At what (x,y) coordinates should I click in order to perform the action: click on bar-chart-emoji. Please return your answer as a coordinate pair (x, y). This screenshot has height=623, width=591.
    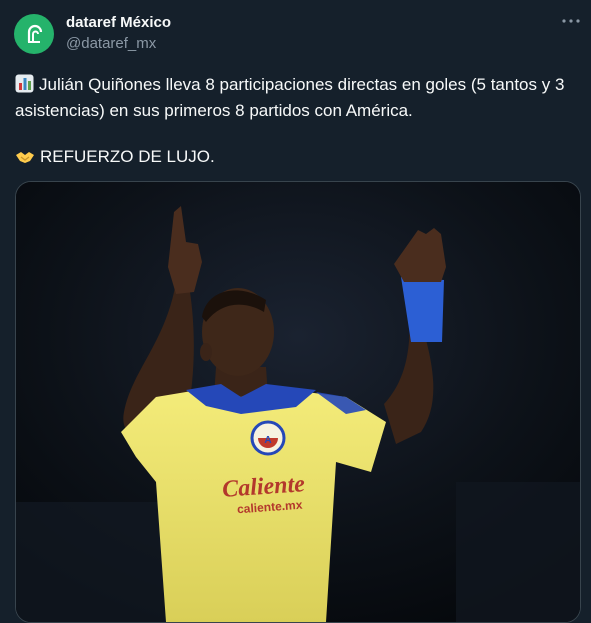
    Looking at the image, I should click on (24, 86).